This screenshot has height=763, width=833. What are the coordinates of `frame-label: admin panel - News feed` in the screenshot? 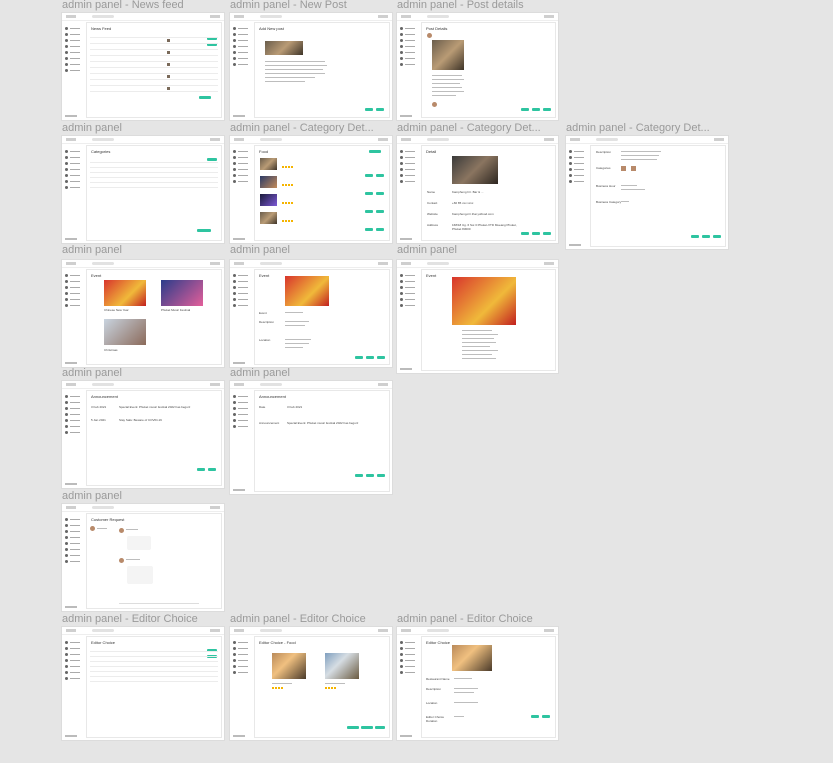 It's located at (123, 5).